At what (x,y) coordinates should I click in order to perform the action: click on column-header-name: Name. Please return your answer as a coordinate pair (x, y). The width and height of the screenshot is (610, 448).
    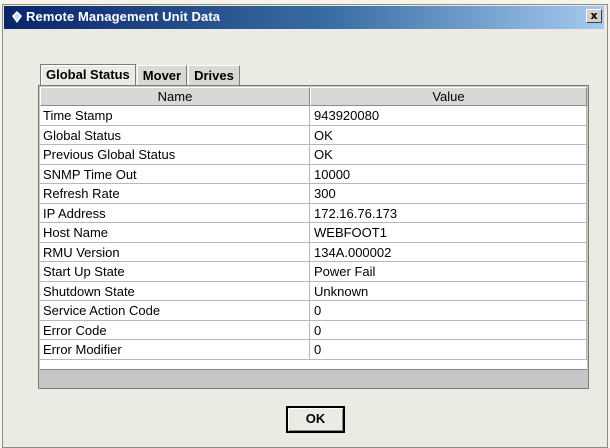
    Looking at the image, I should click on (175, 96).